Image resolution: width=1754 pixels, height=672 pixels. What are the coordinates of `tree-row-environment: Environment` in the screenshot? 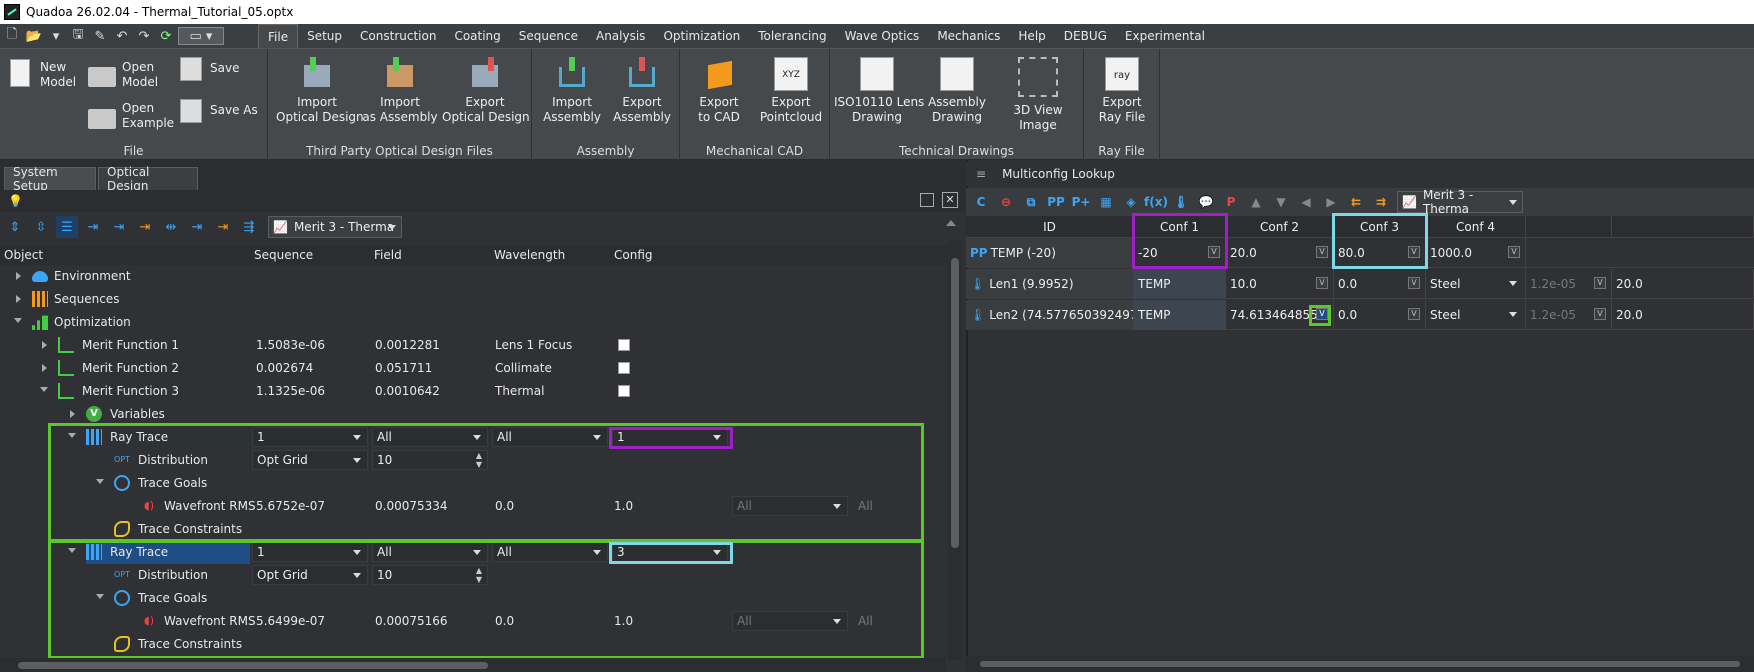 It's located at (475, 276).